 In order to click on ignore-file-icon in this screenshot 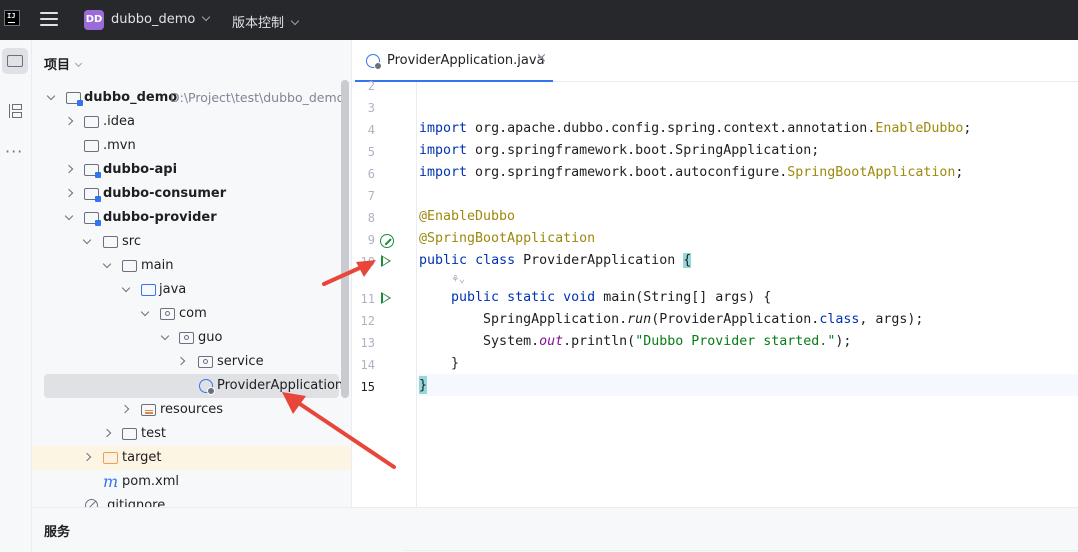, I will do `click(91, 503)`.